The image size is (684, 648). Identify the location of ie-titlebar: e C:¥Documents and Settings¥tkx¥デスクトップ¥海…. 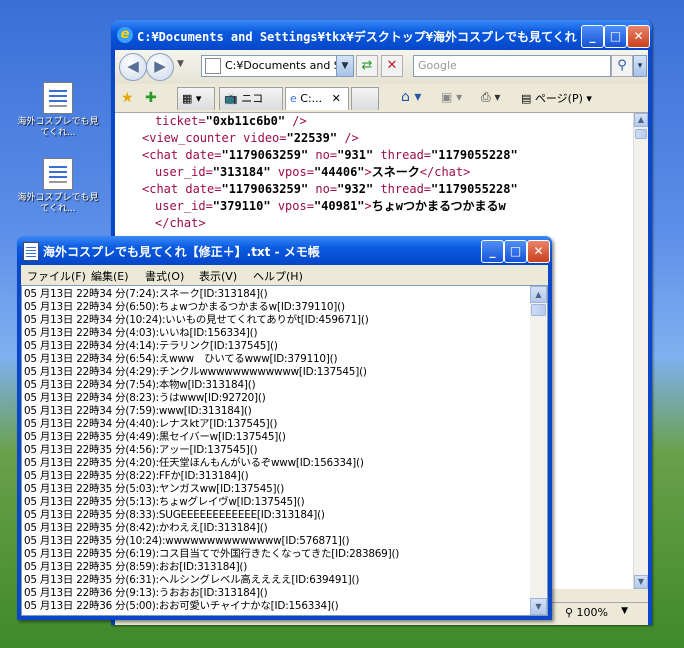
(381, 35).